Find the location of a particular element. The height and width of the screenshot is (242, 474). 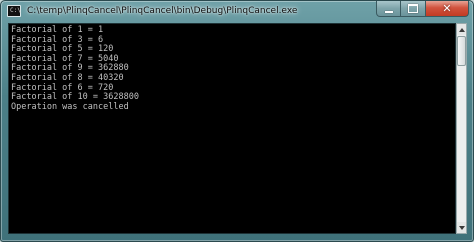

close-button: ✕ is located at coordinates (447, 9).